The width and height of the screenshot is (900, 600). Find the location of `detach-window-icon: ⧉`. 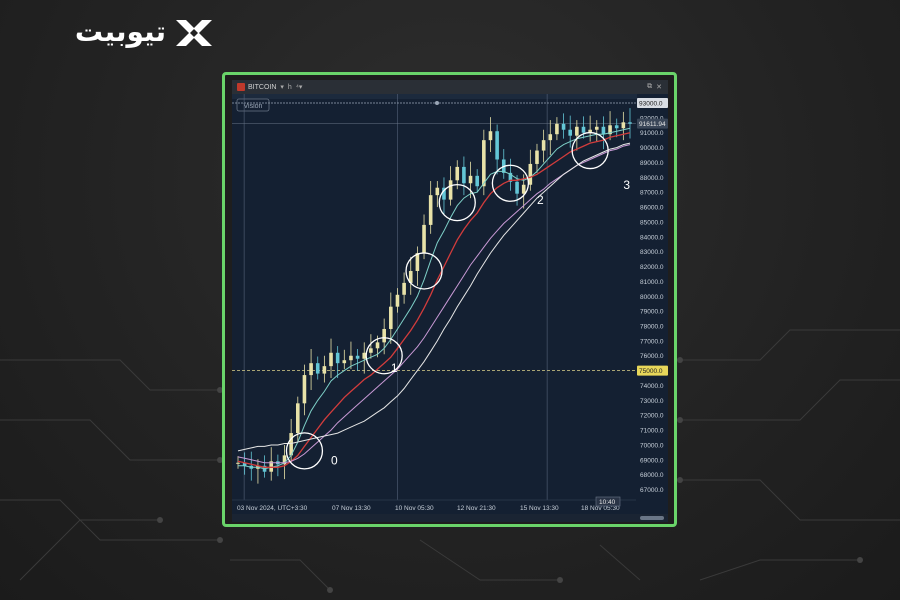

detach-window-icon: ⧉ is located at coordinates (649, 87).